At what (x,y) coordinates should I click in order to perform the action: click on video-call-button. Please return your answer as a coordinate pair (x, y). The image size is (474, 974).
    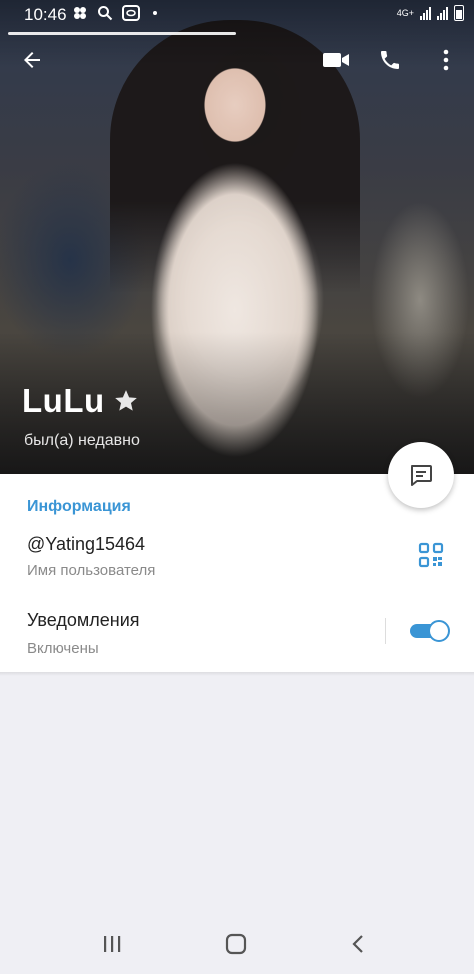
    Looking at the image, I should click on (336, 60).